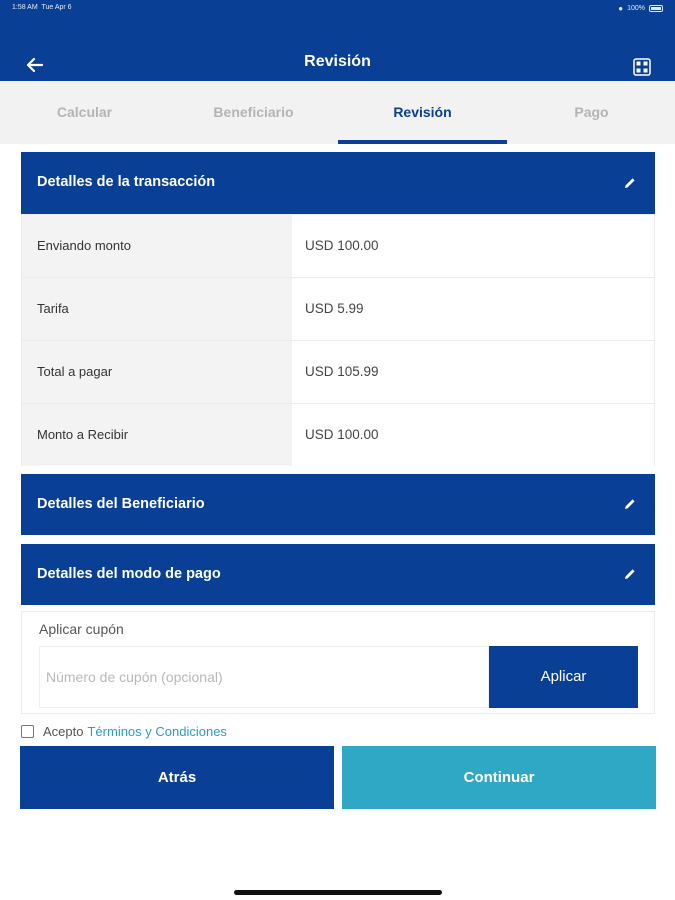 Image resolution: width=675 pixels, height=900 pixels. What do you see at coordinates (157, 246) in the screenshot?
I see `row-label: Enviando monto` at bounding box center [157, 246].